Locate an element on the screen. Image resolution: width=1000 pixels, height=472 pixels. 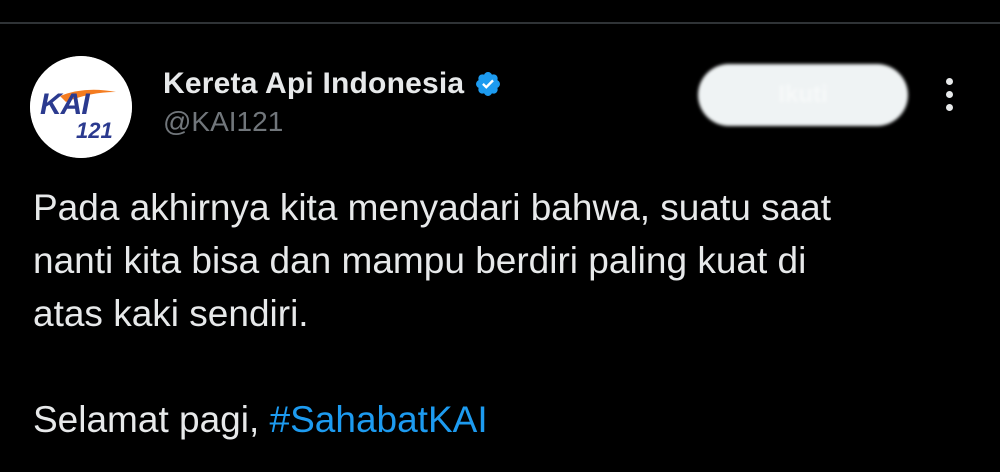
account-handle: @KAI121 is located at coordinates (223, 122).